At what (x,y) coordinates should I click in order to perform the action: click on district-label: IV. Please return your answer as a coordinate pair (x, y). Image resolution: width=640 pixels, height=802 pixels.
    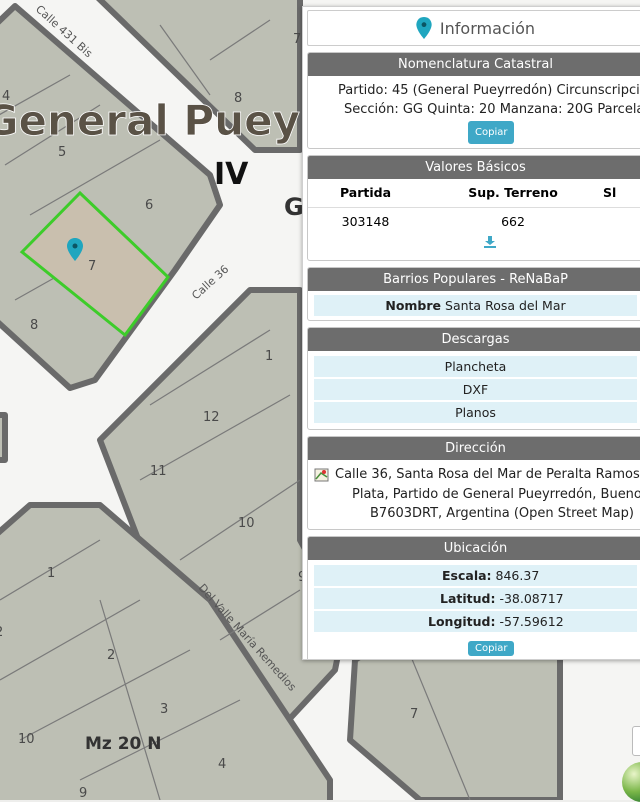
    Looking at the image, I should click on (231, 174).